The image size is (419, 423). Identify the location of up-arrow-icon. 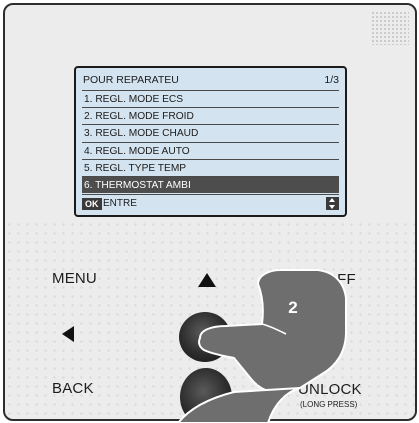
(207, 280).